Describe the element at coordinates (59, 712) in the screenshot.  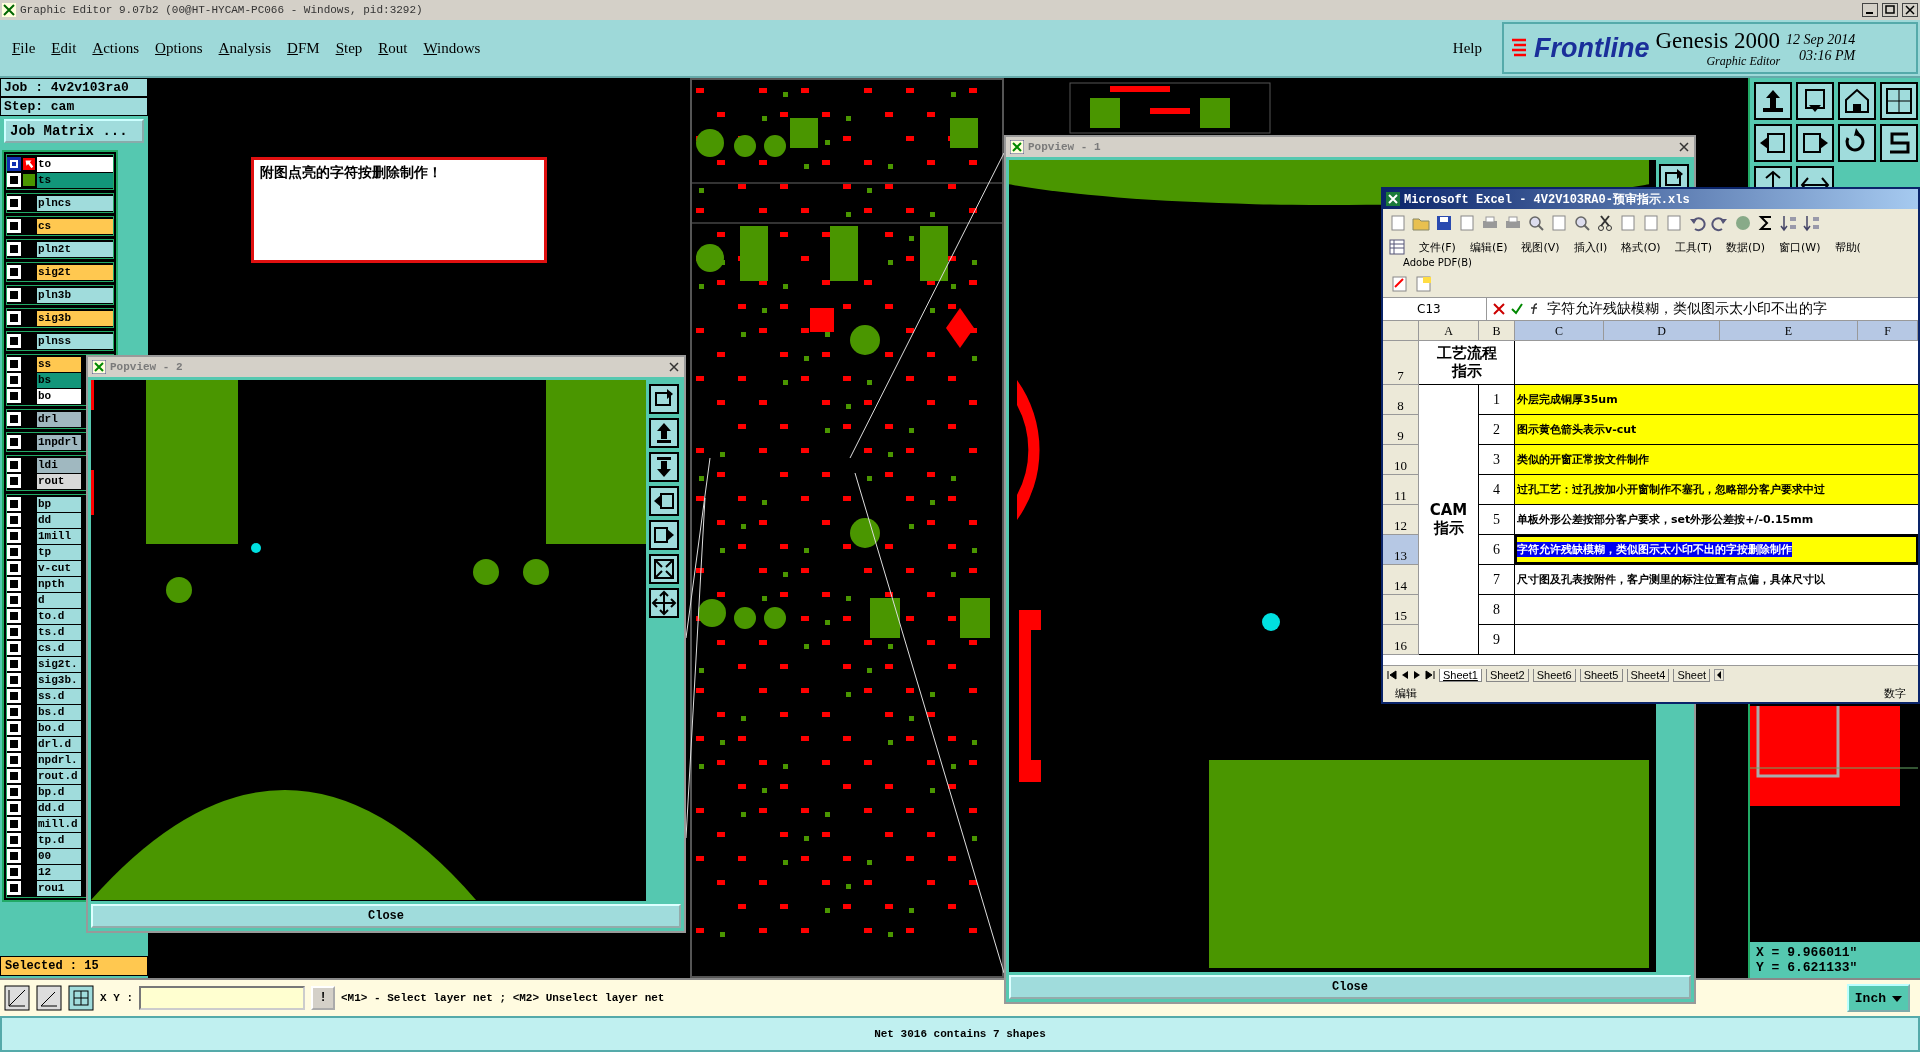
I see `layer-name: bs.d` at that location.